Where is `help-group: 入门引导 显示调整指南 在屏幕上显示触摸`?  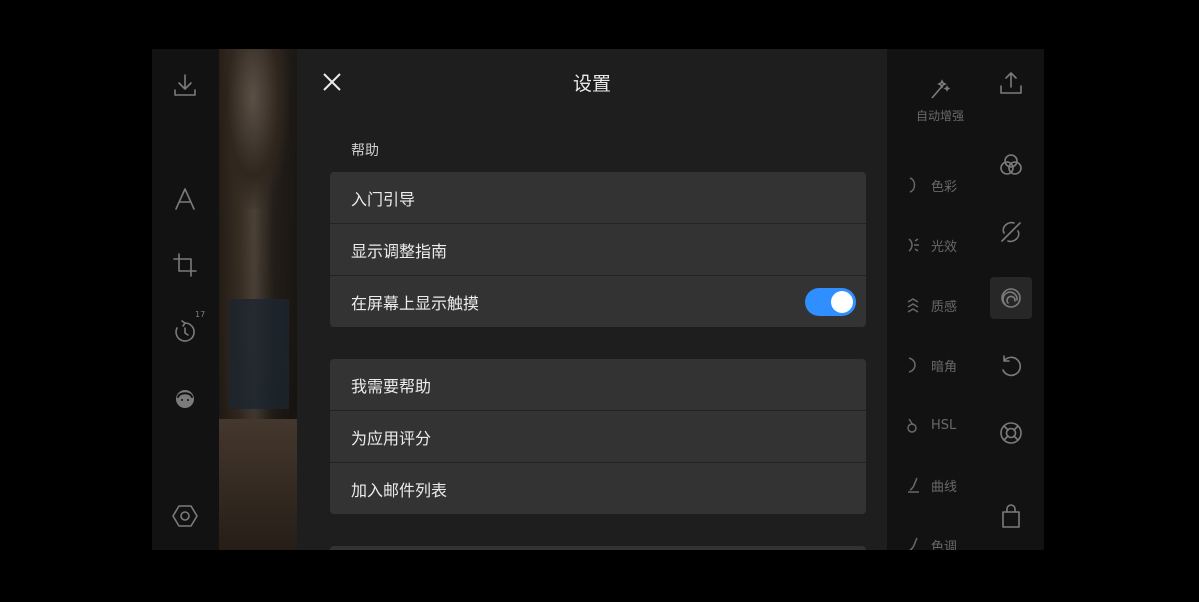 help-group: 入门引导 显示调整指南 在屏幕上显示触摸 is located at coordinates (598, 249).